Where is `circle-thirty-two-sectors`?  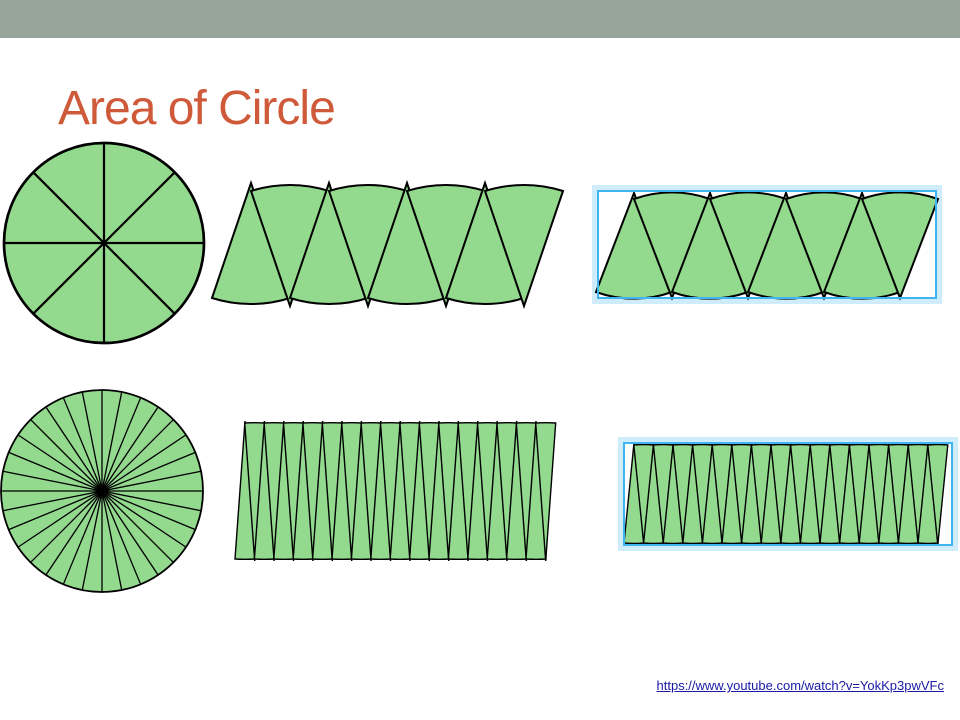 circle-thirty-two-sectors is located at coordinates (102, 491).